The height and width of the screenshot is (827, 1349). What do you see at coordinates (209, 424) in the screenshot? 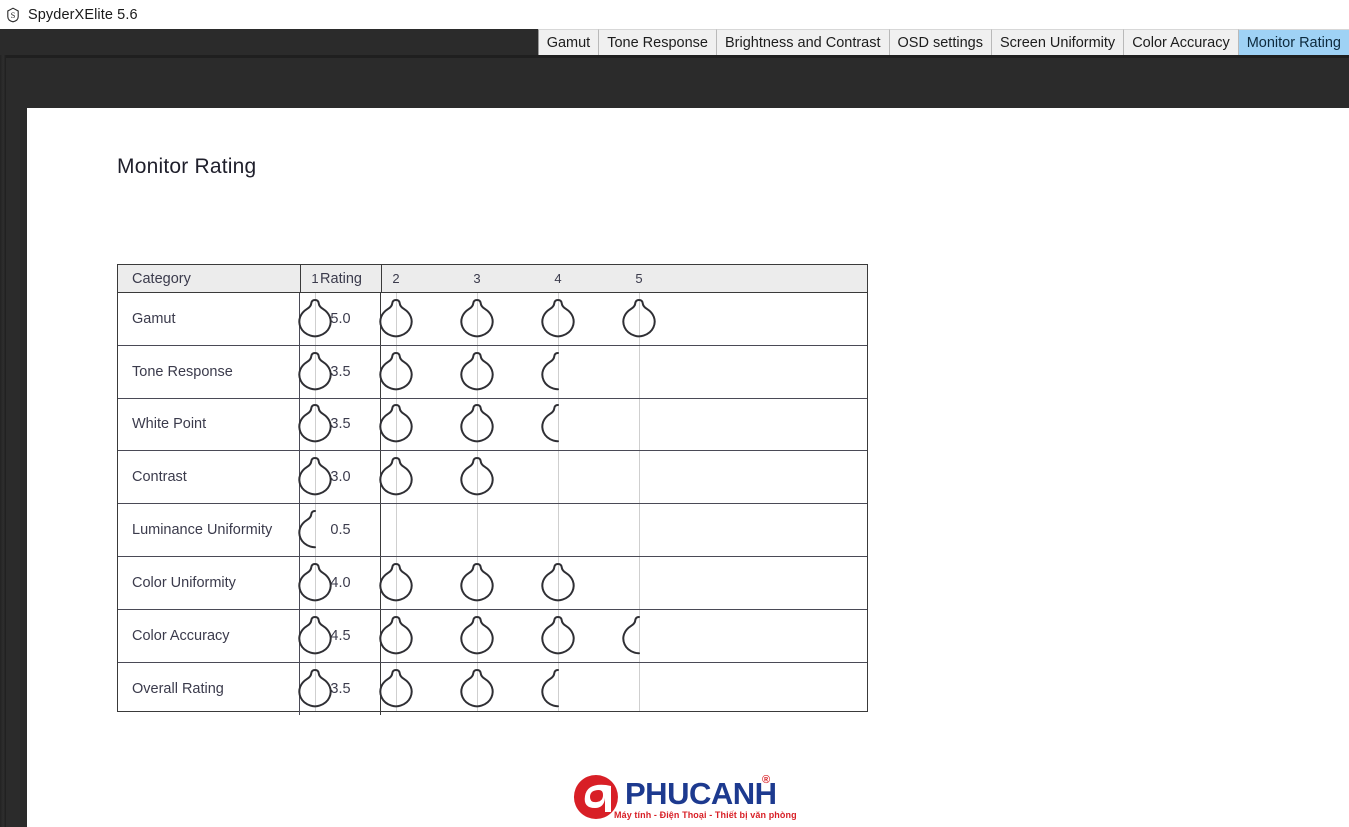
I see `cell-category: White Point` at bounding box center [209, 424].